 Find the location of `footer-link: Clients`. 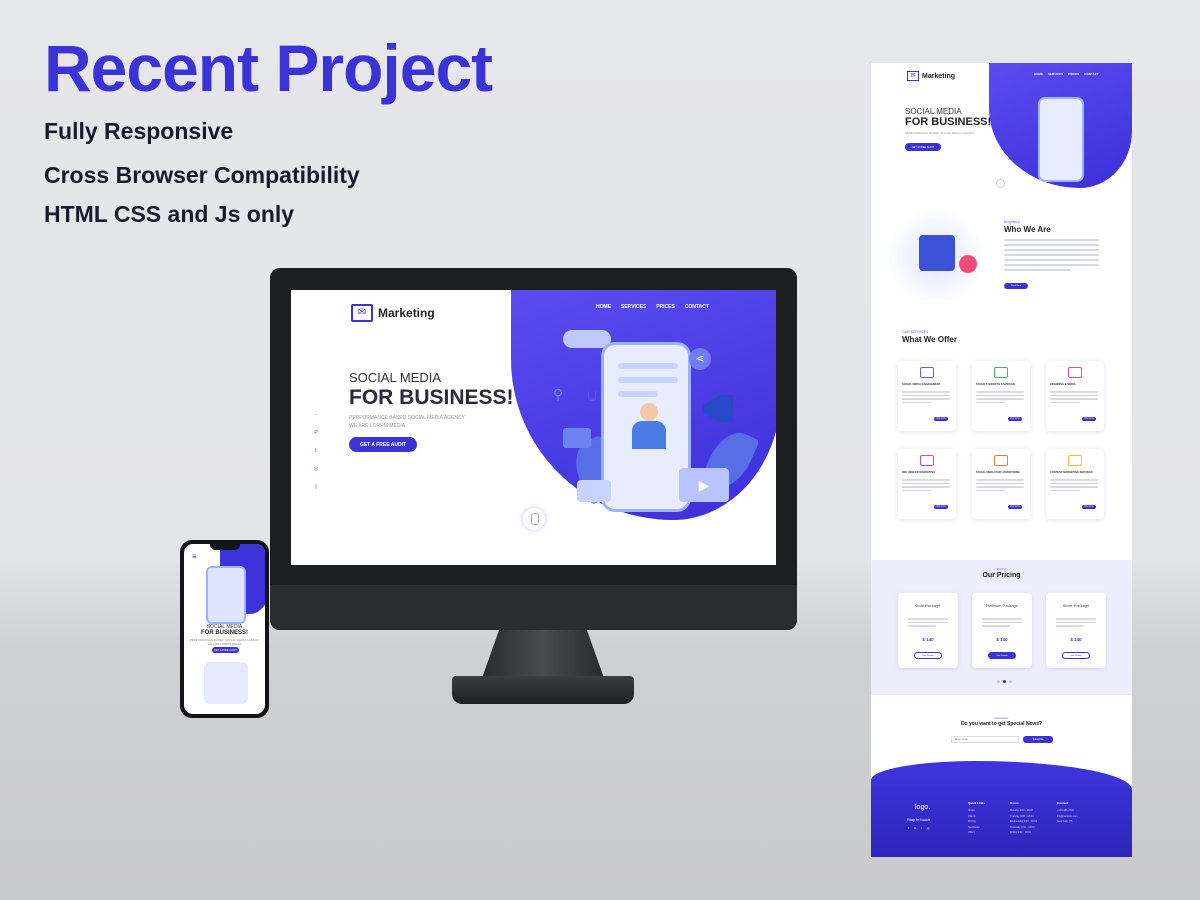

footer-link: Clients is located at coordinates (976, 816).